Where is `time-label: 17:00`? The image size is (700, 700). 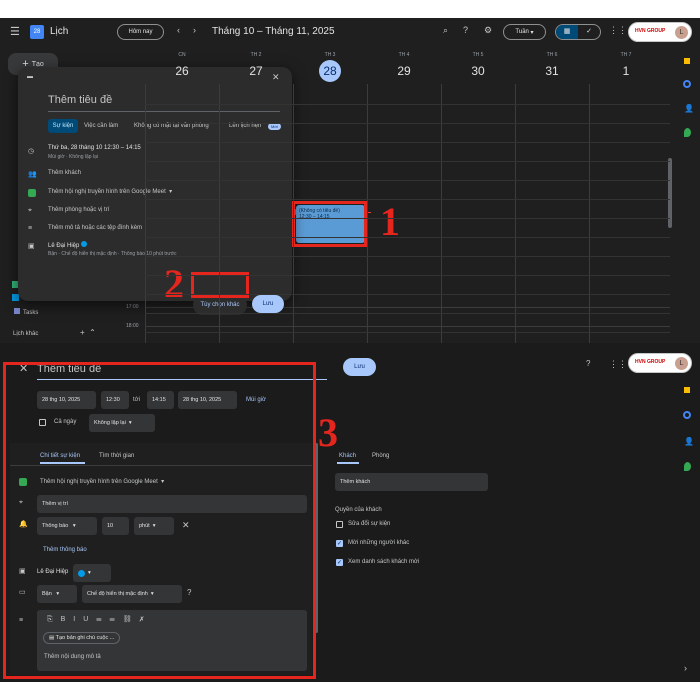
time-label: 17:00 is located at coordinates (132, 307).